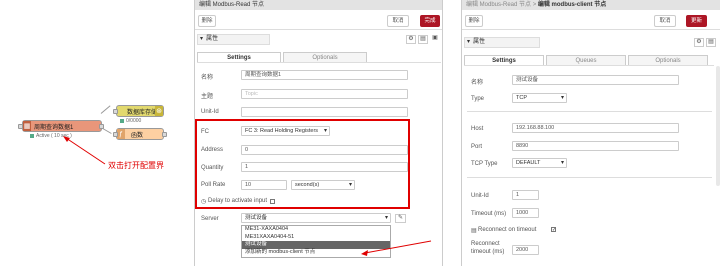  Describe the element at coordinates (264, 185) in the screenshot. I see `poll-rate-field: 10` at that location.